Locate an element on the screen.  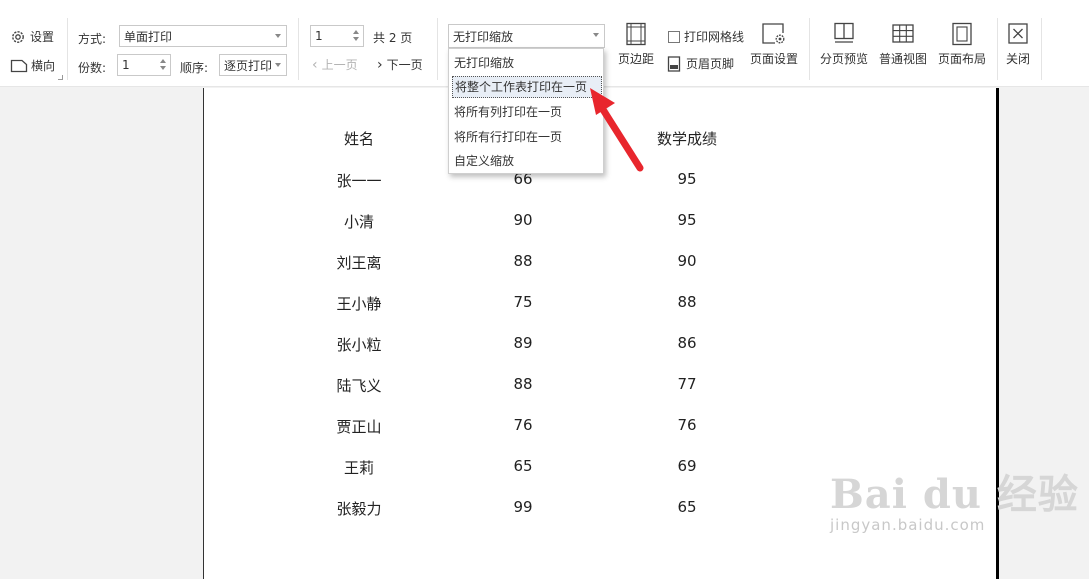
cell-math-score: 65 is located at coordinates (687, 507).